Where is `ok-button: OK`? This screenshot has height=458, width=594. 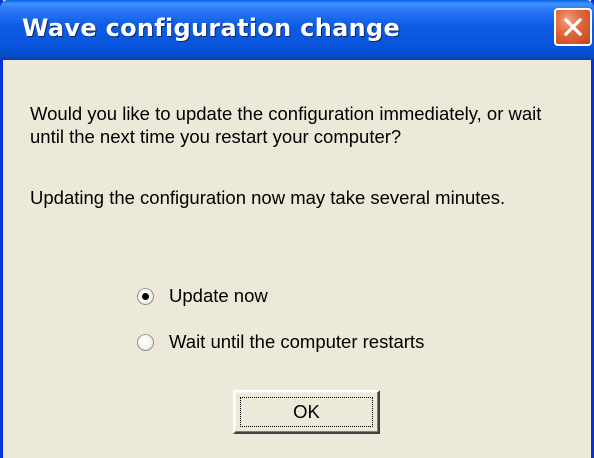
ok-button: OK is located at coordinates (306, 412).